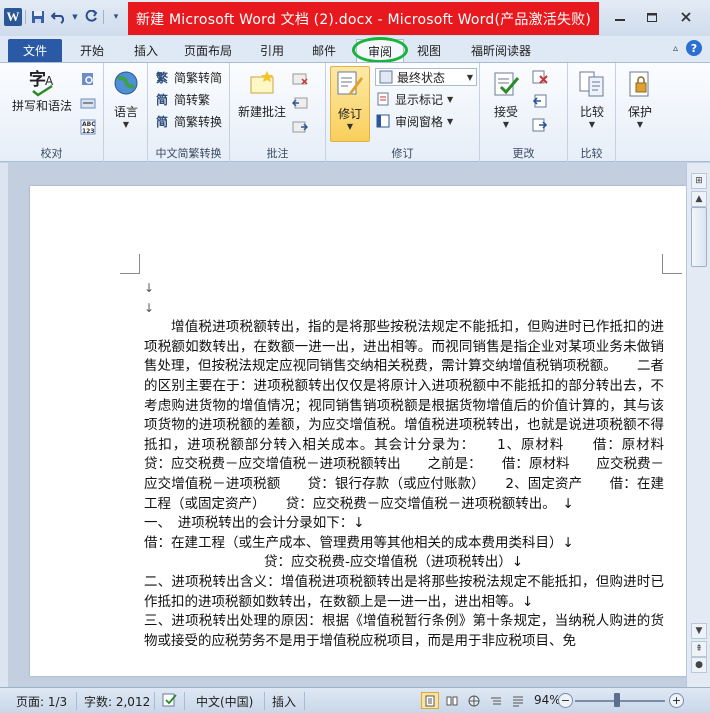 The image size is (710, 713). What do you see at coordinates (501, 50) in the screenshot?
I see `tab-foxit-reader: 福昕阅读器` at bounding box center [501, 50].